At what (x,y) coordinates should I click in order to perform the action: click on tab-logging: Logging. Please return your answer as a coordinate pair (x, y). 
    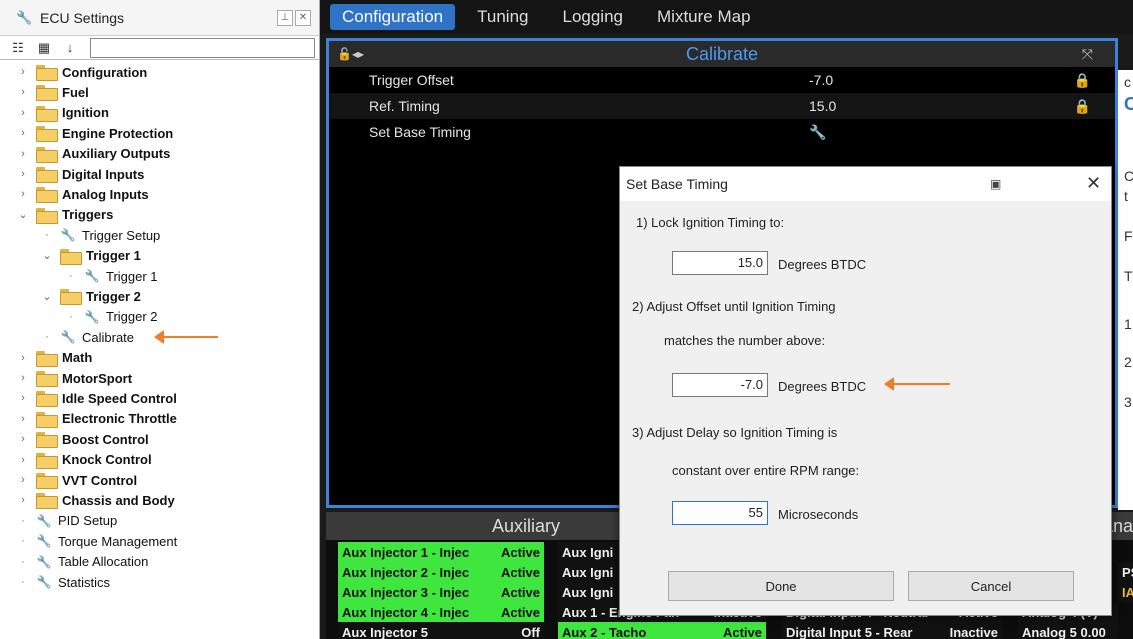
    Looking at the image, I should click on (592, 17).